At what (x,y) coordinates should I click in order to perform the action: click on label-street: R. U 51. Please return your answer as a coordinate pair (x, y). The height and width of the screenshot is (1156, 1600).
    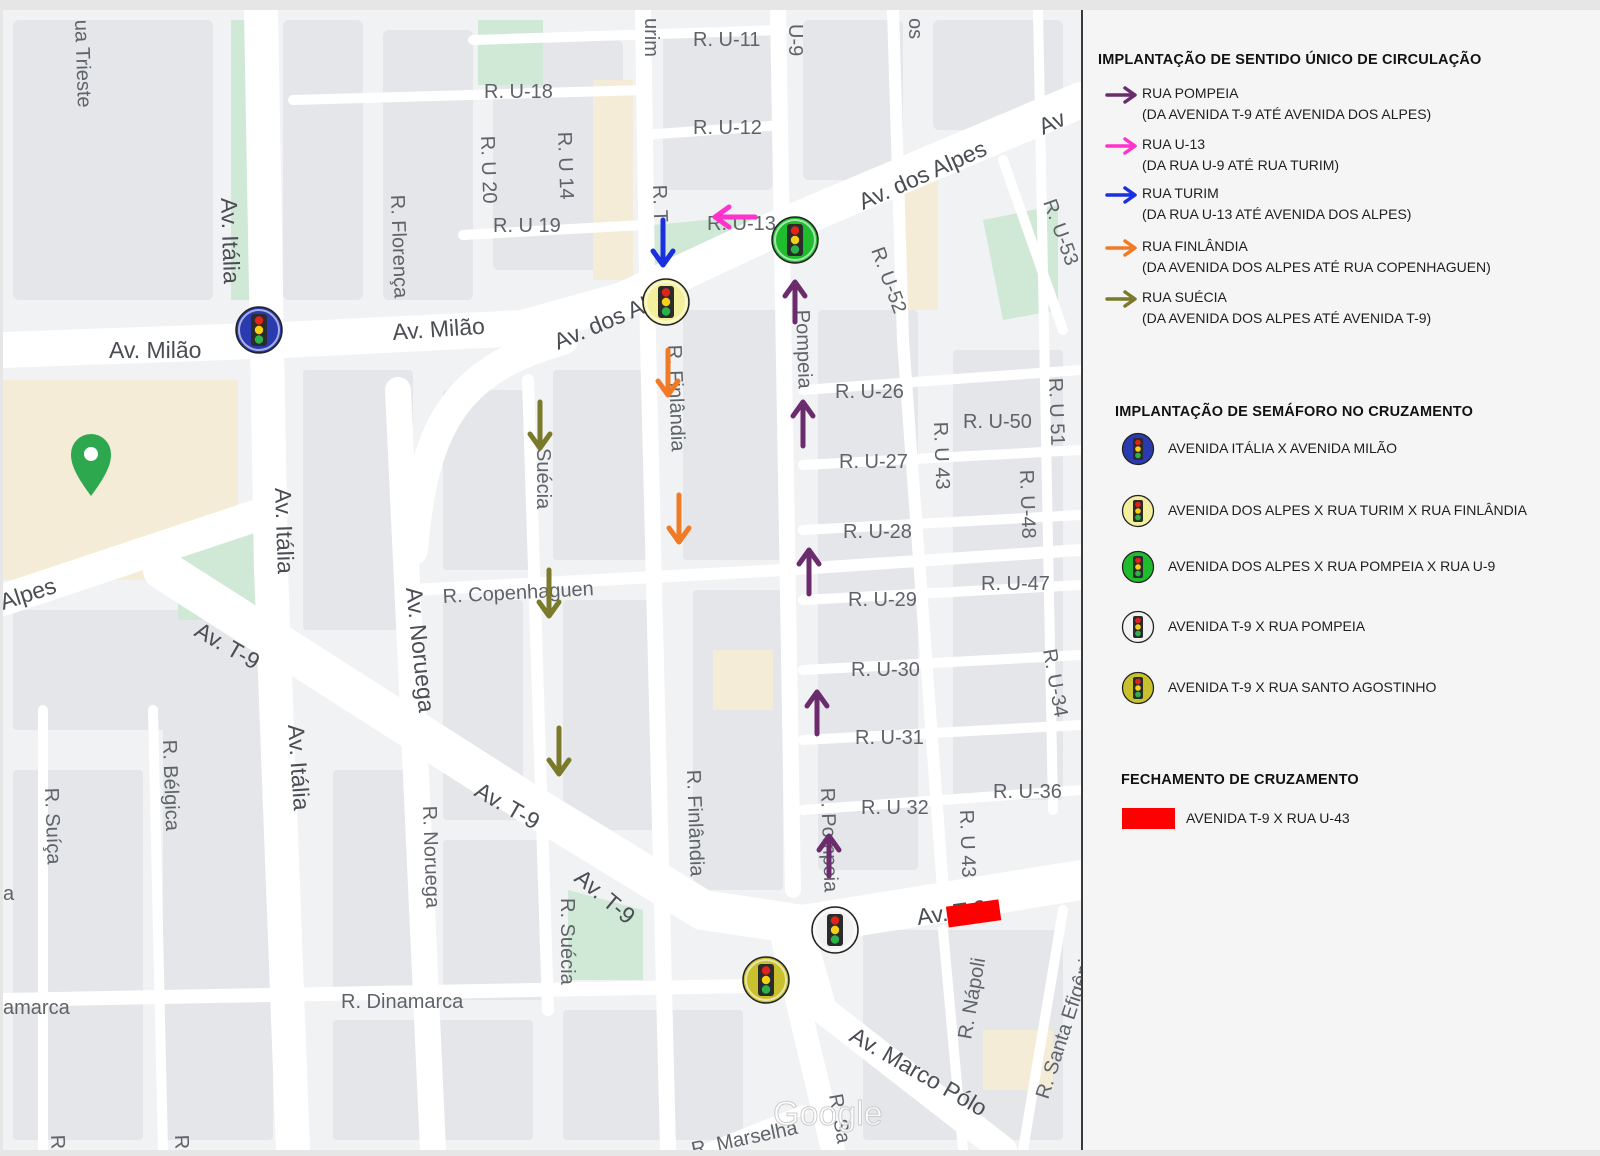
    Looking at the image, I should click on (1056, 411).